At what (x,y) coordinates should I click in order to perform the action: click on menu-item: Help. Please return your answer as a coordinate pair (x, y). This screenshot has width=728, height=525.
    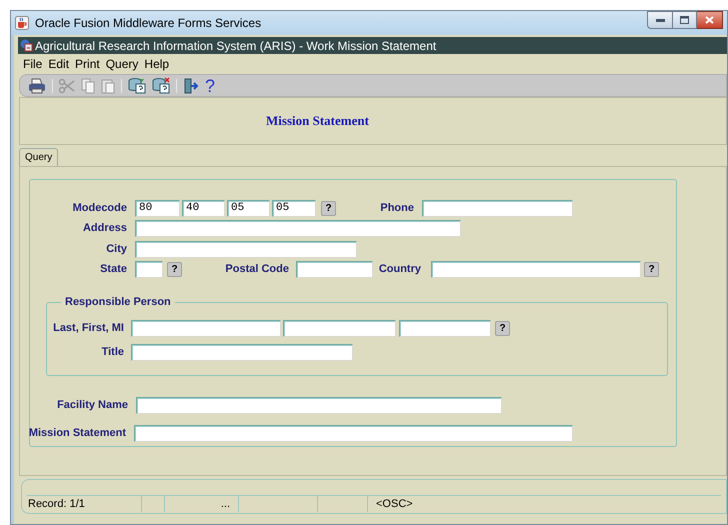
    Looking at the image, I should click on (157, 64).